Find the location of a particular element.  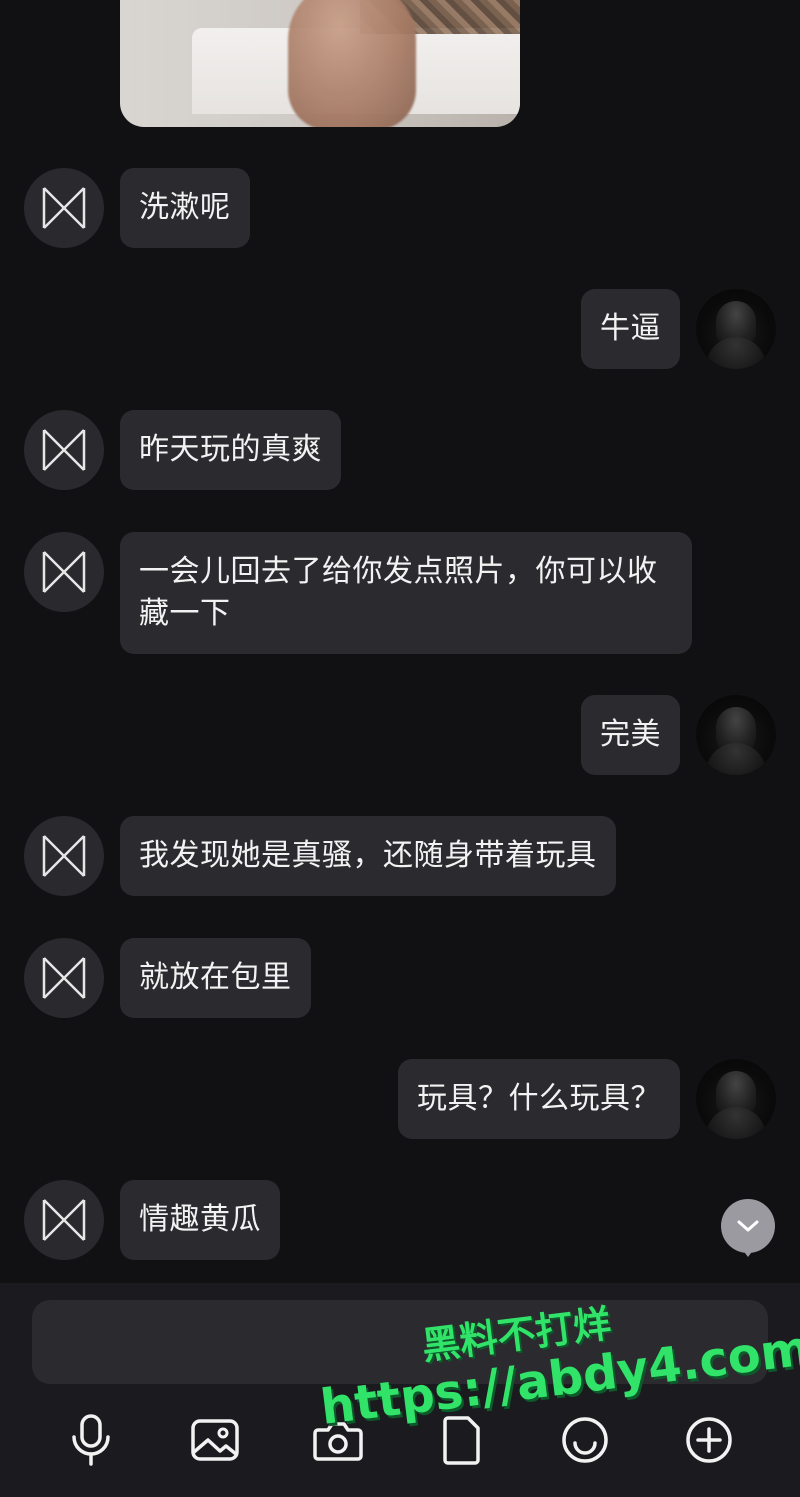

emoji-icon is located at coordinates (585, 1440).